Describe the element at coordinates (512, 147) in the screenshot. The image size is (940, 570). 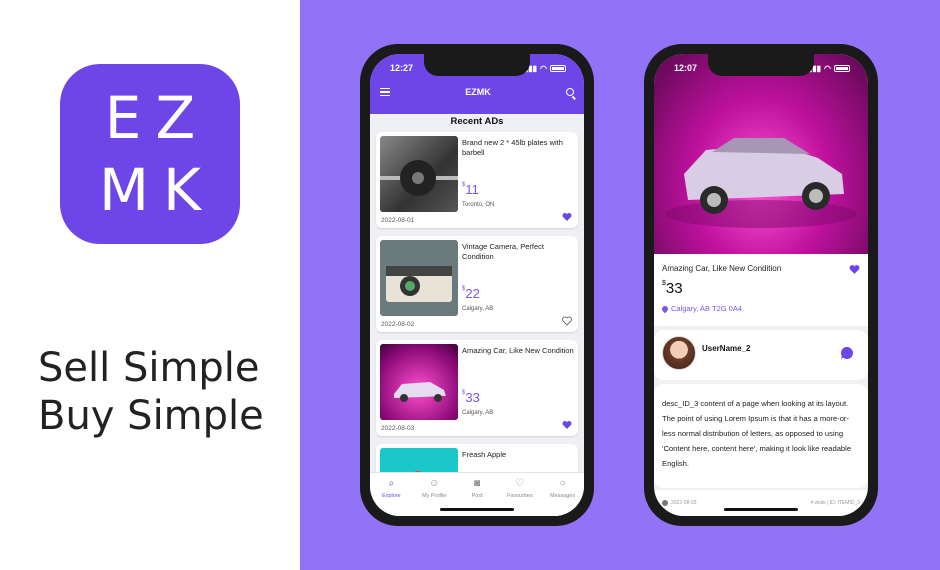
I see `listing-title: Brand new 2 * 45lb plates with barbell` at that location.